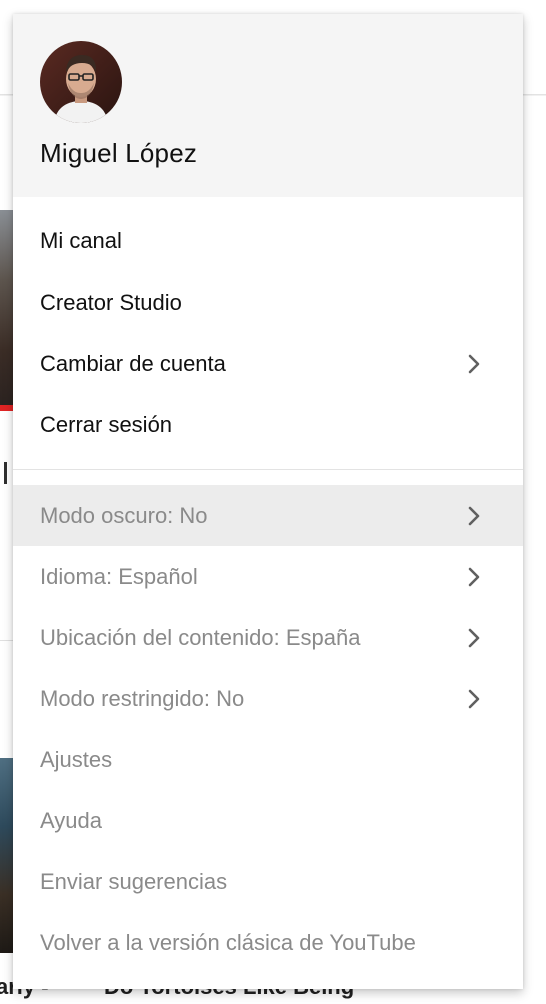  I want to click on menu-item-mi-canal: Mi canal, so click(268, 240).